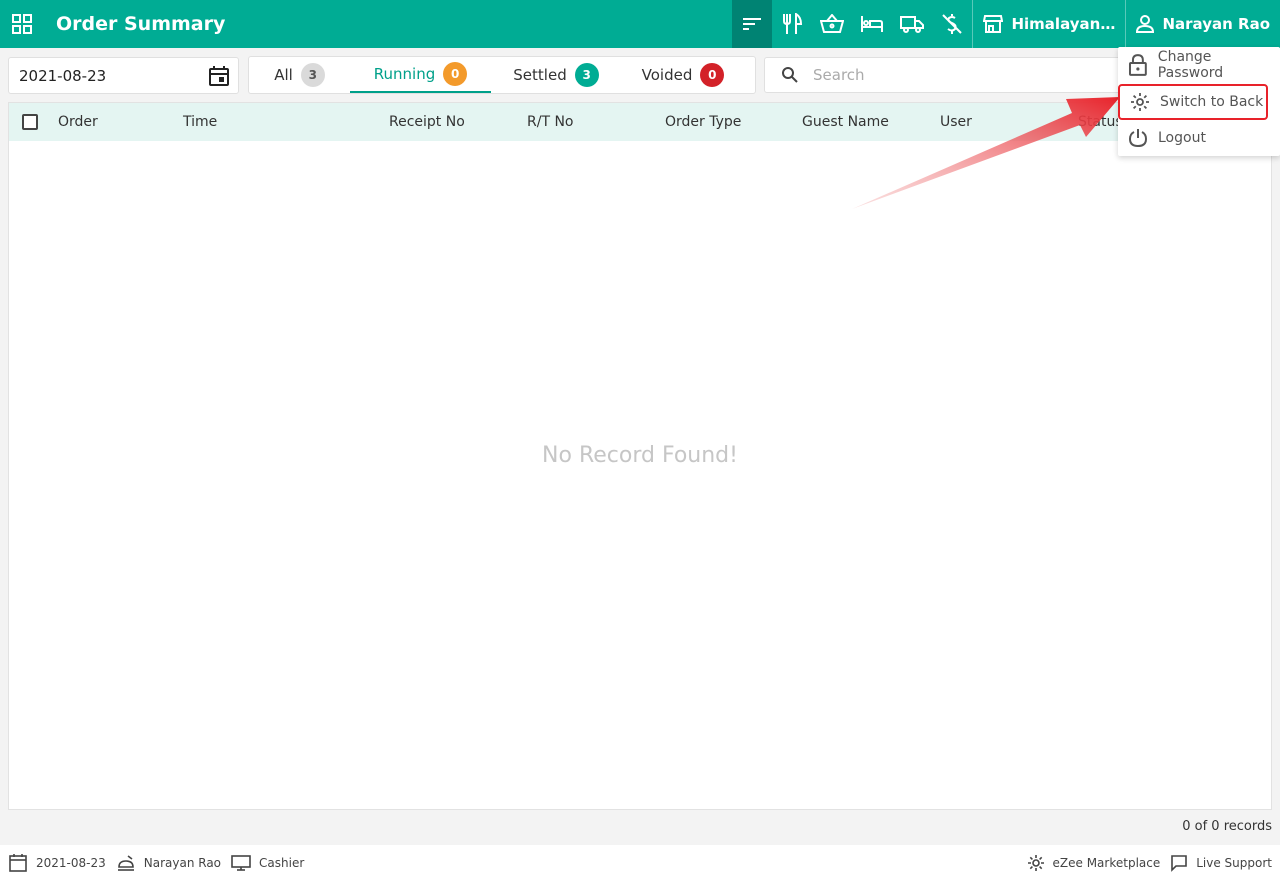  I want to click on monitor-icon, so click(241, 863).